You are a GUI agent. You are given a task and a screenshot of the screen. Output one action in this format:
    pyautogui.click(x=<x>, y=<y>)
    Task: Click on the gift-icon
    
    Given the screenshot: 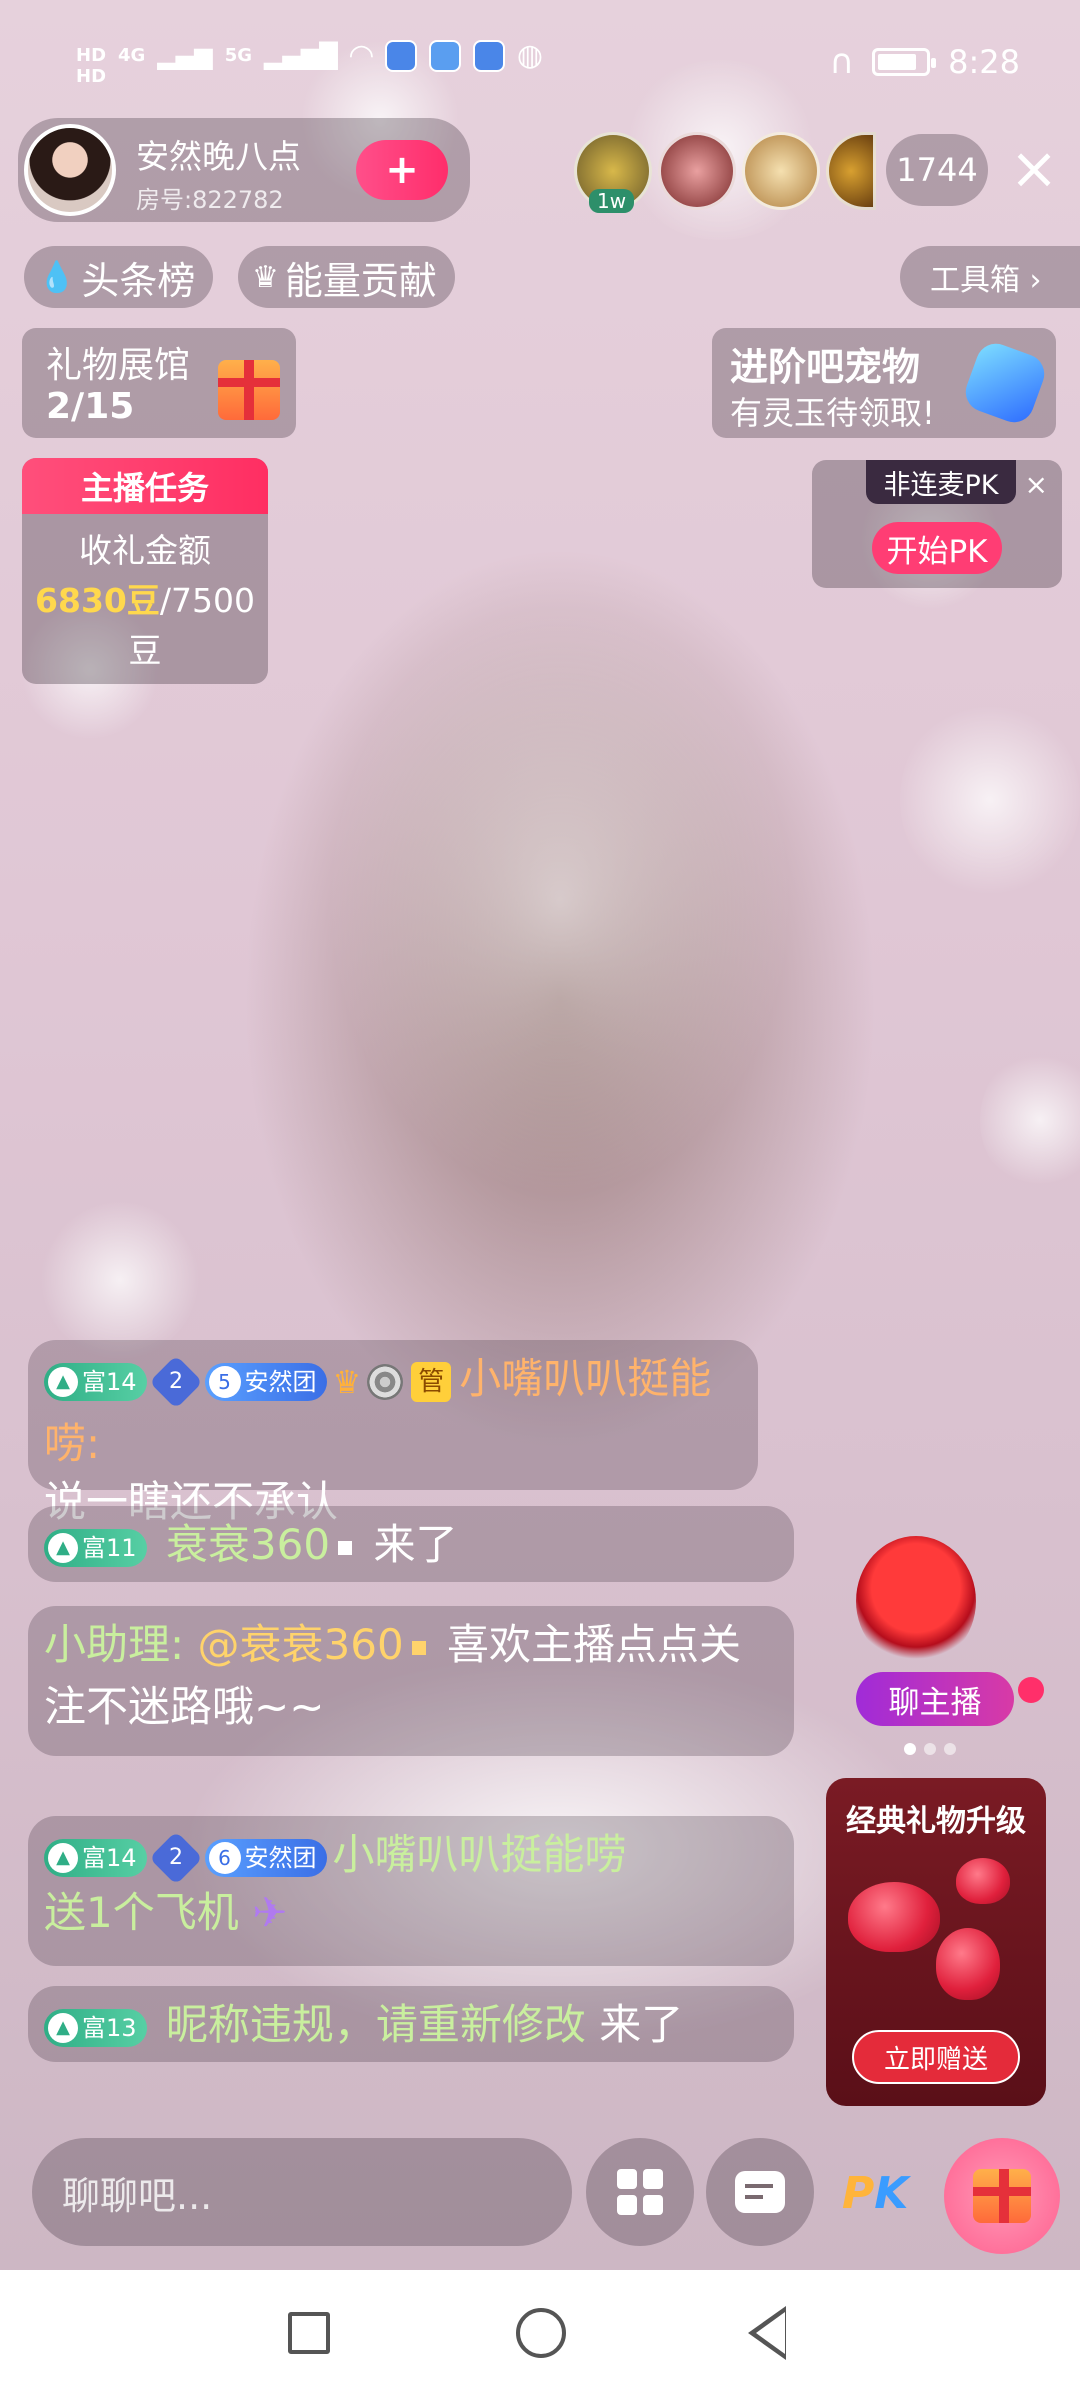 What is the action you would take?
    pyautogui.click(x=1002, y=2196)
    